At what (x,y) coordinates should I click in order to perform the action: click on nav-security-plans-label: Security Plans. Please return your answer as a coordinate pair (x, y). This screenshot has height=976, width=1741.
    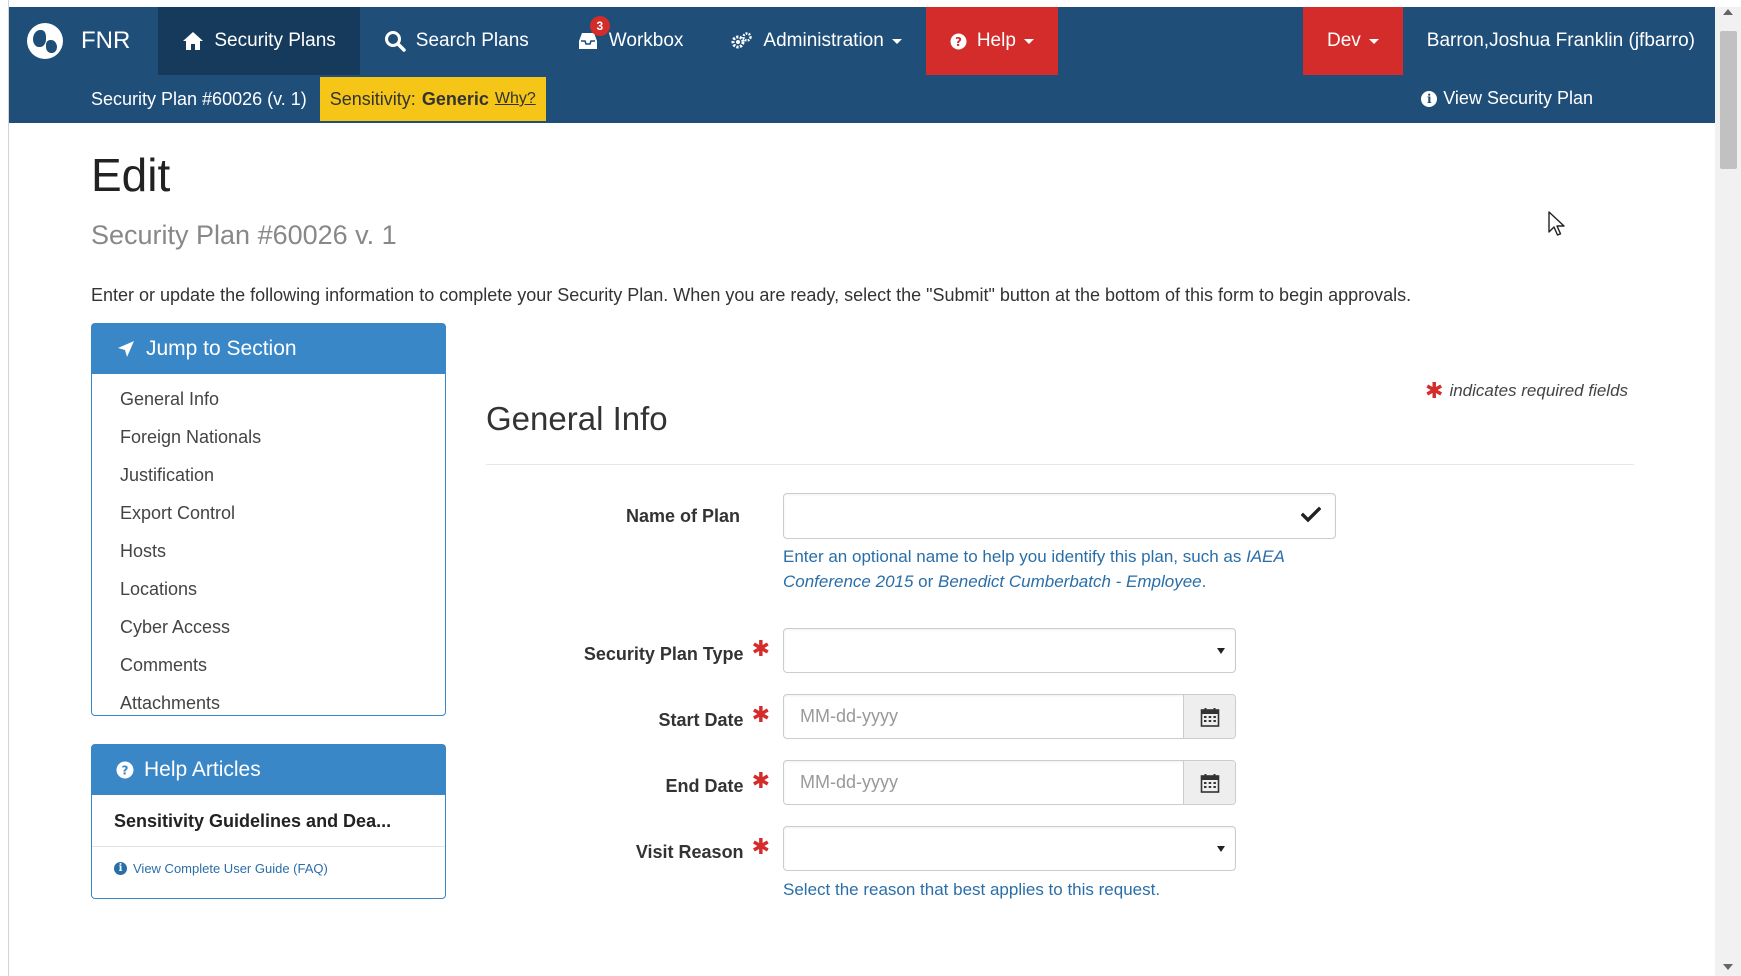
    Looking at the image, I should click on (275, 40).